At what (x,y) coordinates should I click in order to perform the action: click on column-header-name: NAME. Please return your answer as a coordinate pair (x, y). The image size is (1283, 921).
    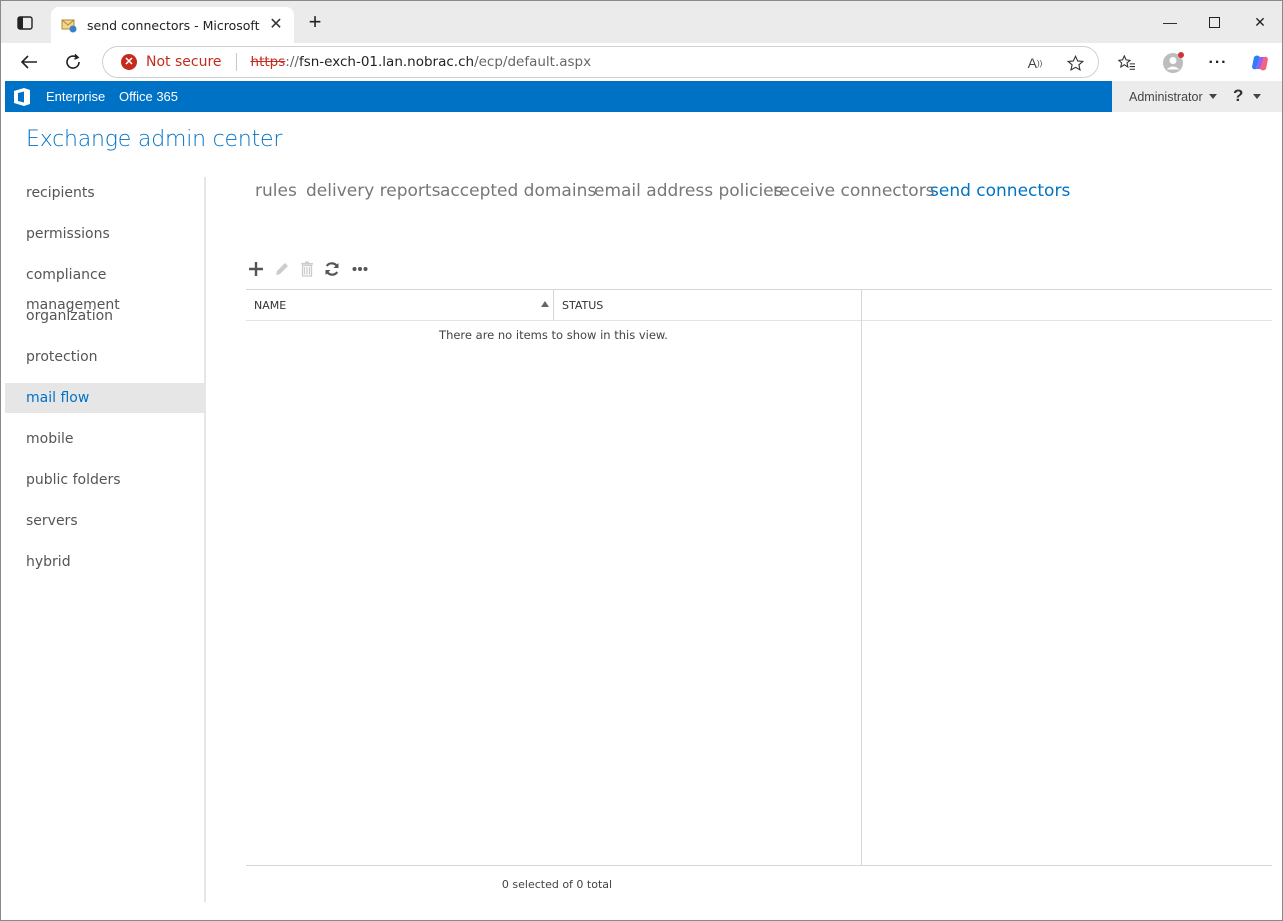
    Looking at the image, I should click on (270, 305).